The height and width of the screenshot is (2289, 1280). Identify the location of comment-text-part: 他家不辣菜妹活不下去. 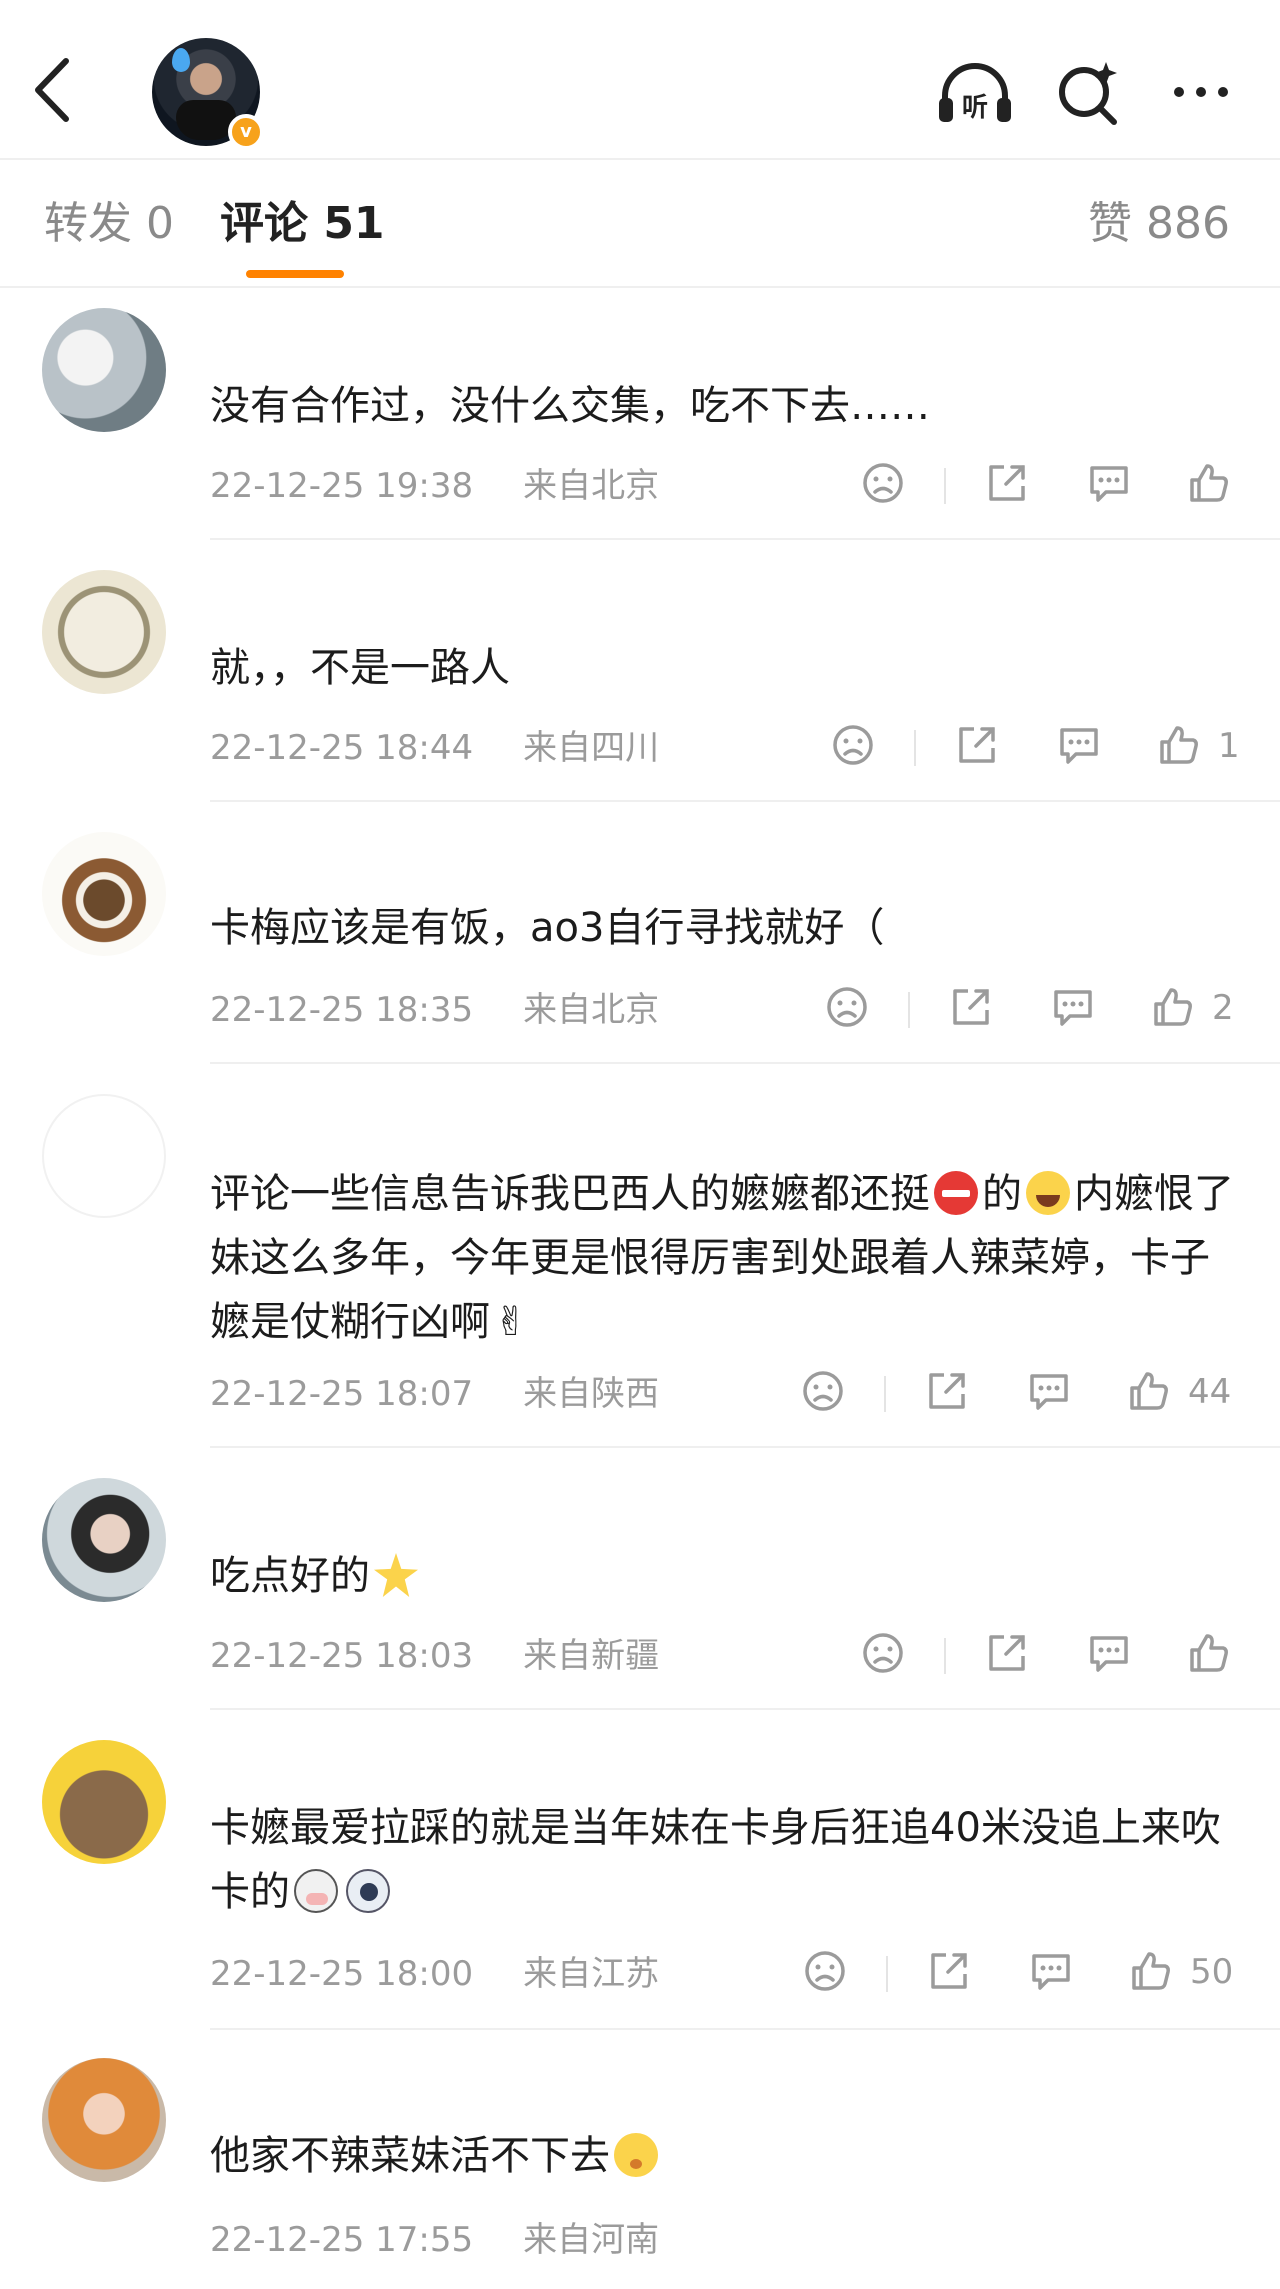
(410, 2156).